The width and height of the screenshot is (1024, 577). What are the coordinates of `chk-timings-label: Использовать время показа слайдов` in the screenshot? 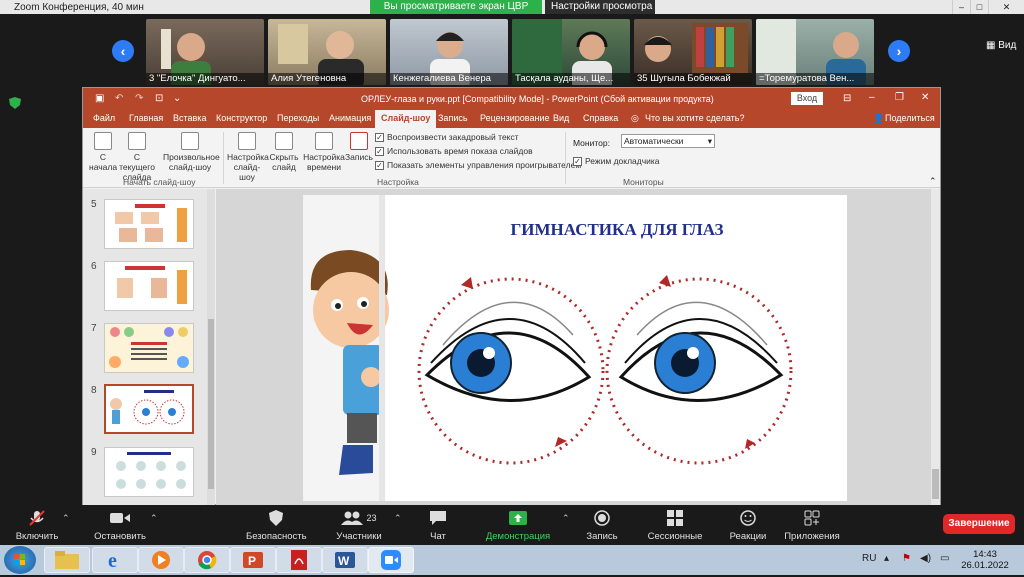 It's located at (460, 151).